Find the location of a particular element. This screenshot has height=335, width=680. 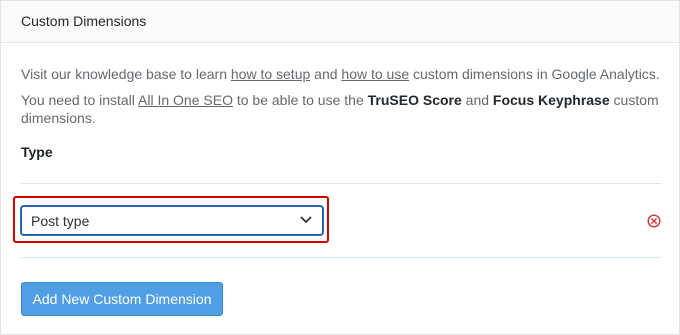

focus-keyphrase-text: Focus Keyphrase is located at coordinates (551, 100).